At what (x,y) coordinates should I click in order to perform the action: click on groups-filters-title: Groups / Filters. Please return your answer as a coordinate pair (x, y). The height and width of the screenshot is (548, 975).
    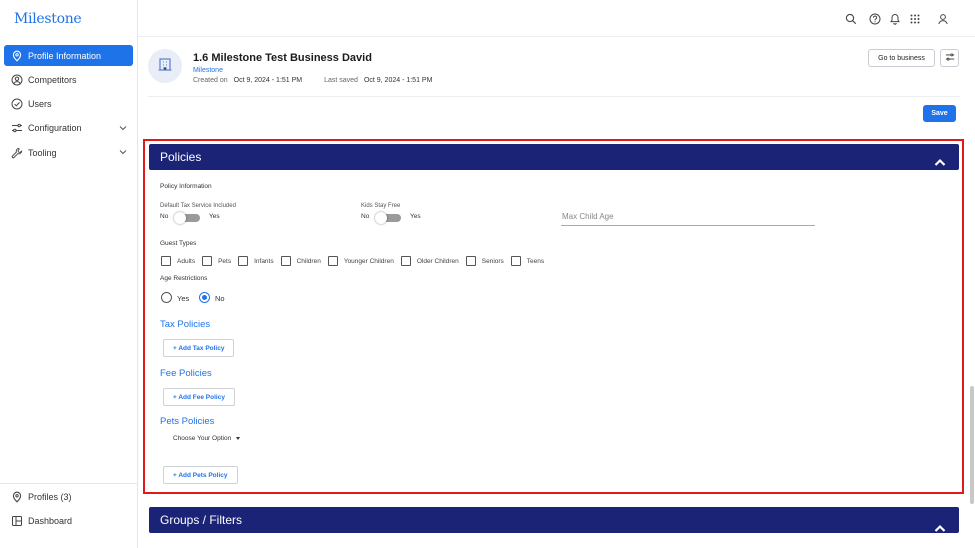
    Looking at the image, I should click on (201, 520).